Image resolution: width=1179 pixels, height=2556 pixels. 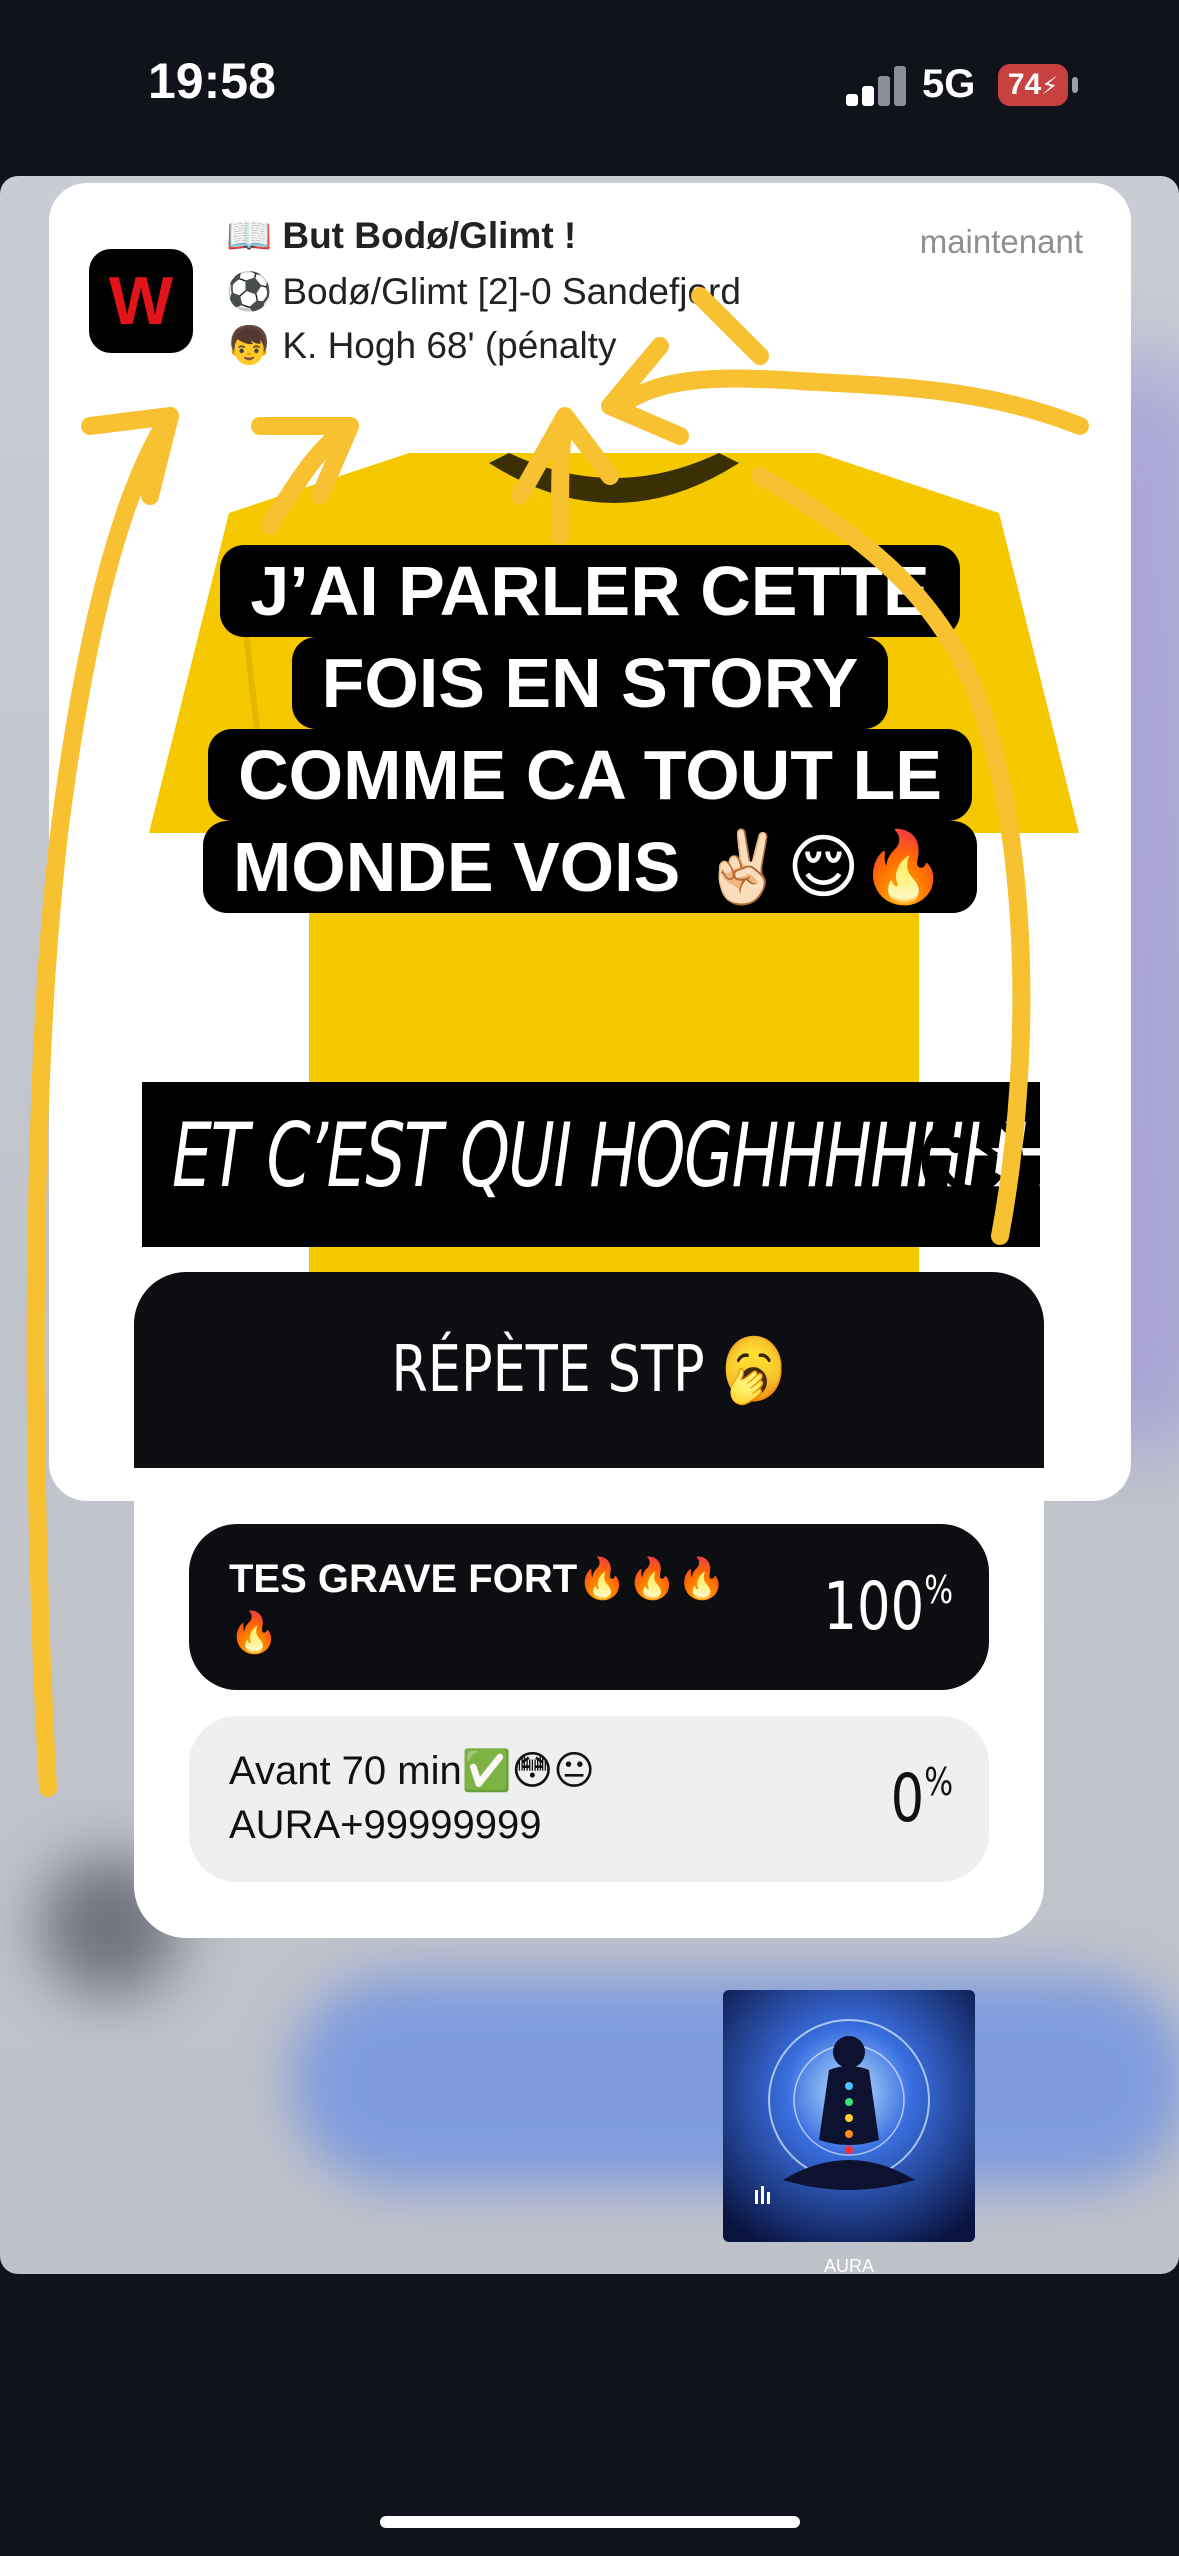 I want to click on notification-timestamp: maintenant, so click(x=1001, y=241).